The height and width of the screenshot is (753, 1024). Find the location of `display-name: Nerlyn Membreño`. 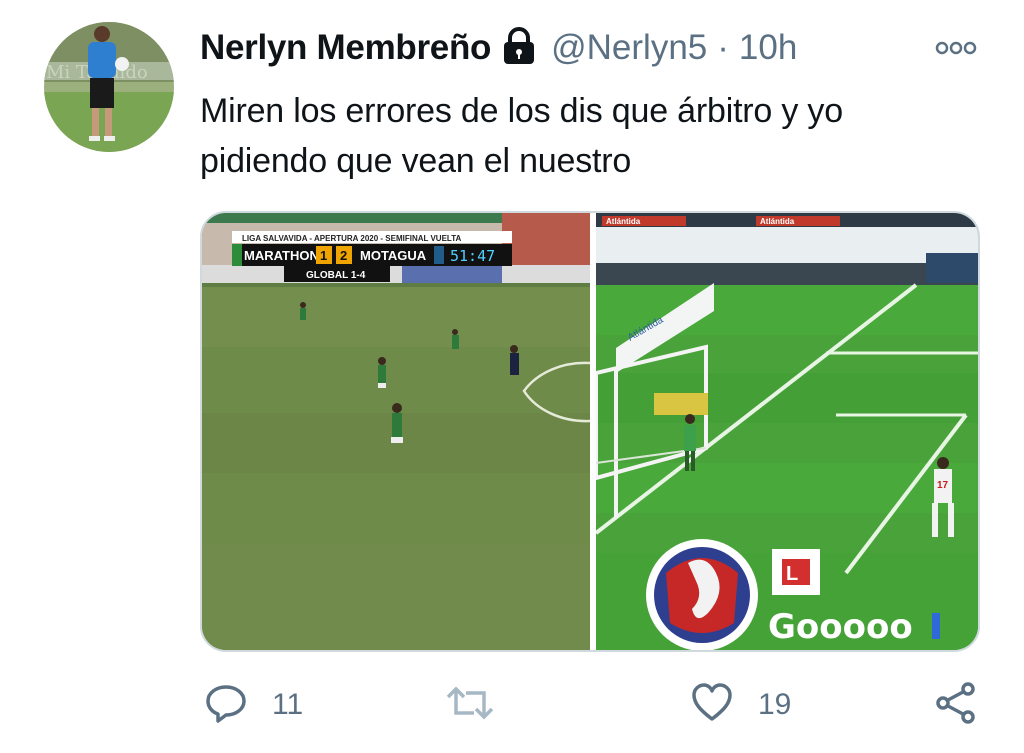

display-name: Nerlyn Membreño is located at coordinates (345, 48).